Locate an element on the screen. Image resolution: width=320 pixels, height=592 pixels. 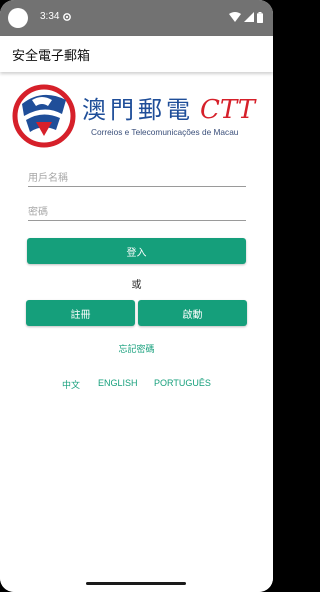
register-button: 註冊 is located at coordinates (80, 313).